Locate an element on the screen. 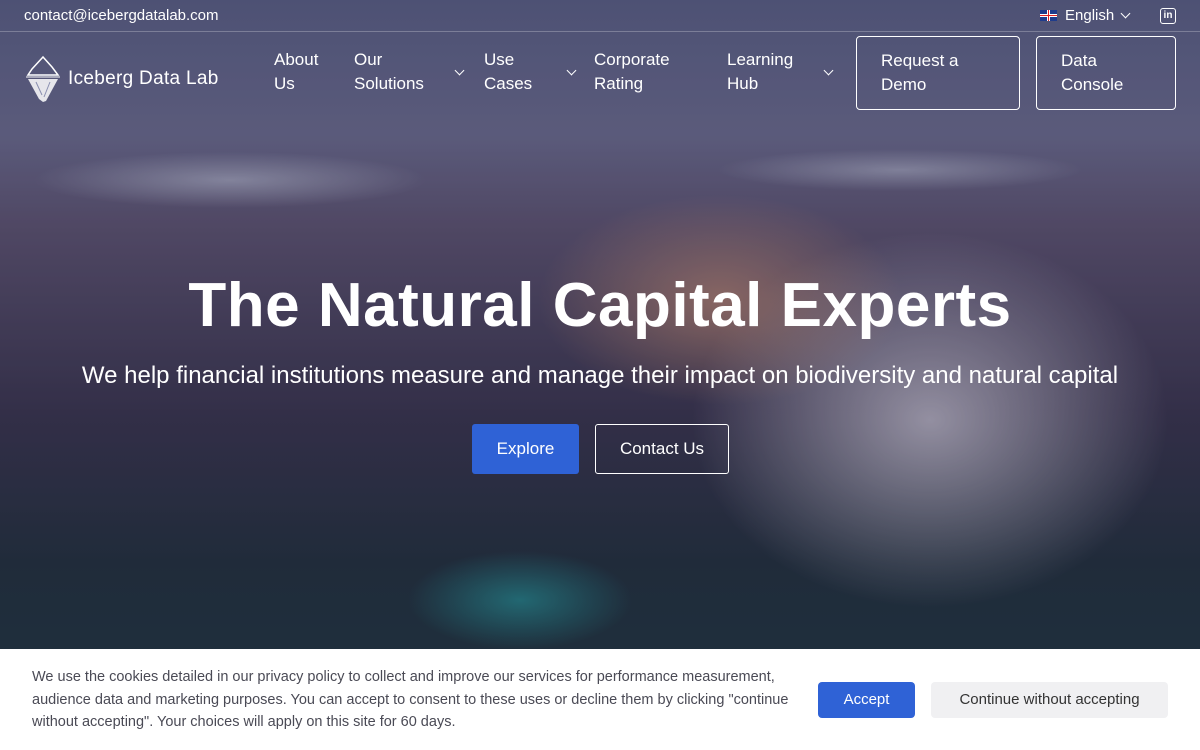 Image resolution: width=1200 pixels, height=750 pixels. language-selector: English is located at coordinates (1085, 15).